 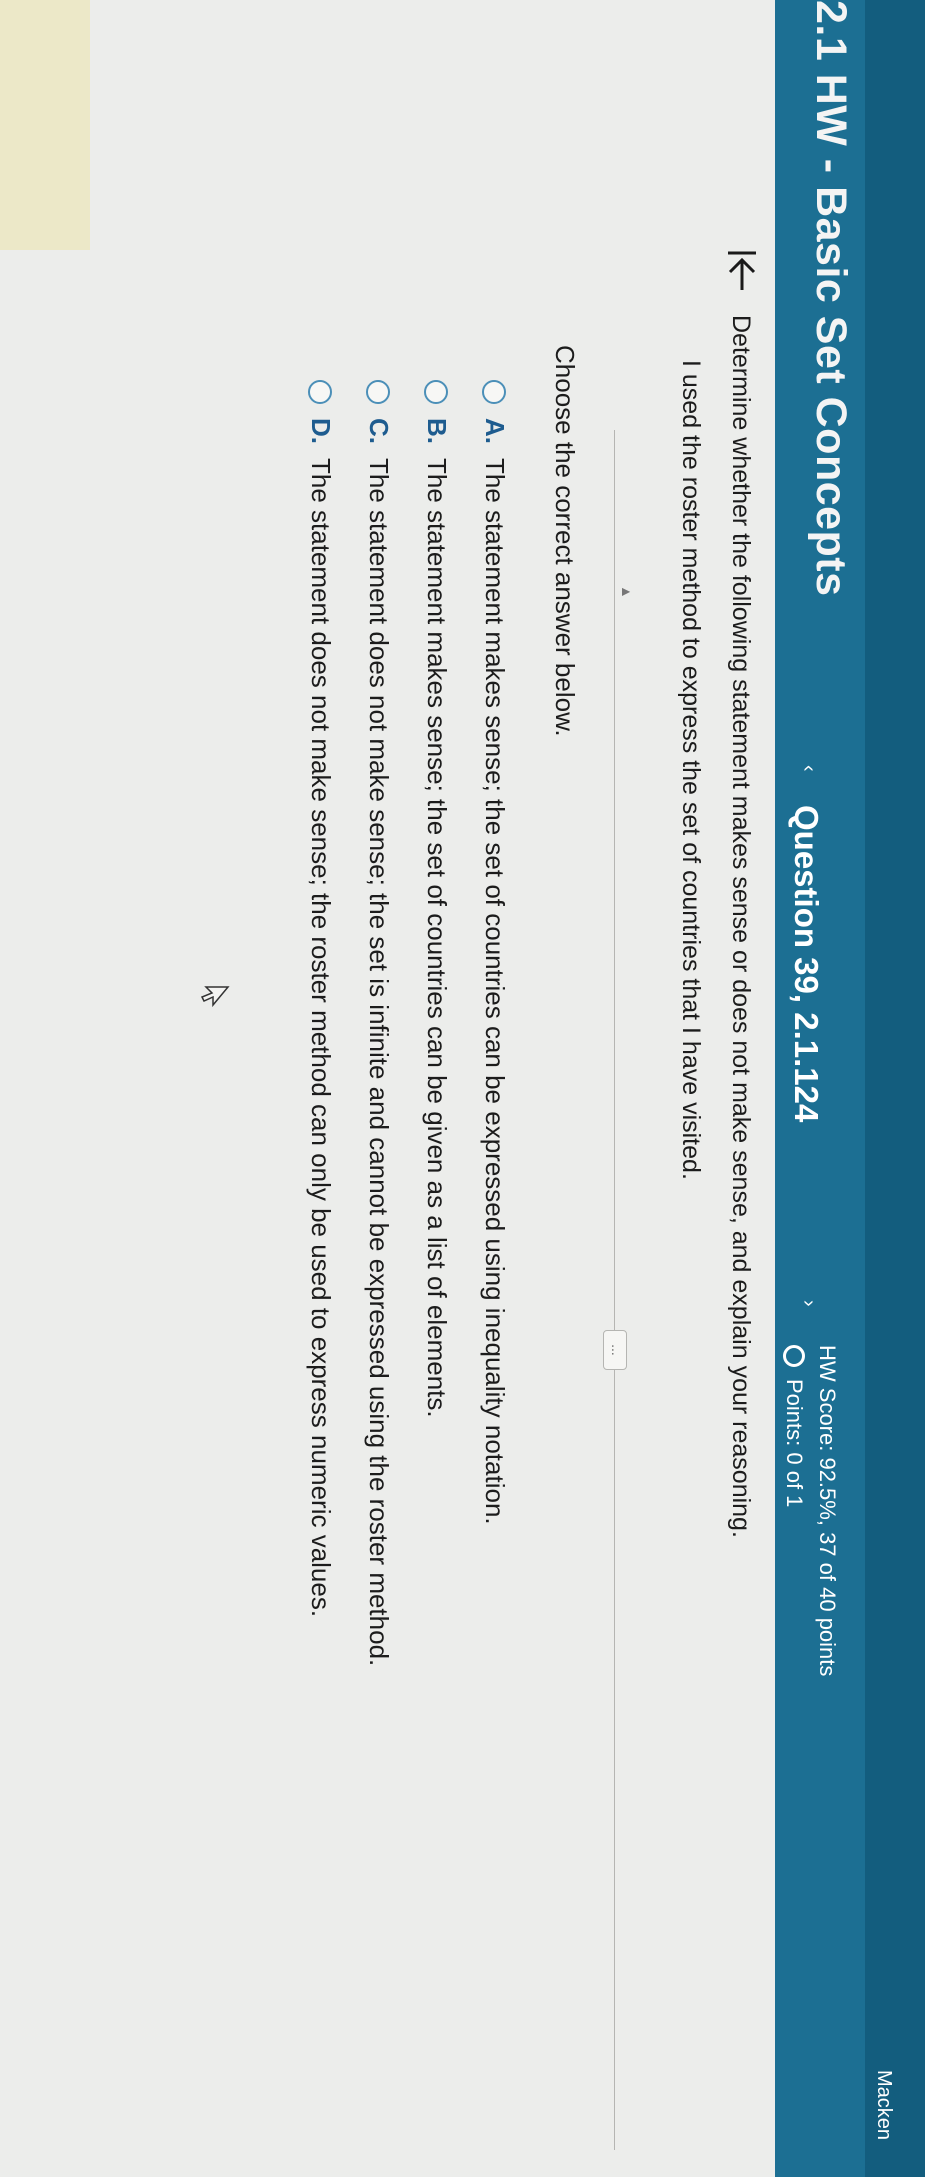 I want to click on previous-question-icon: ‹, so click(x=808, y=768).